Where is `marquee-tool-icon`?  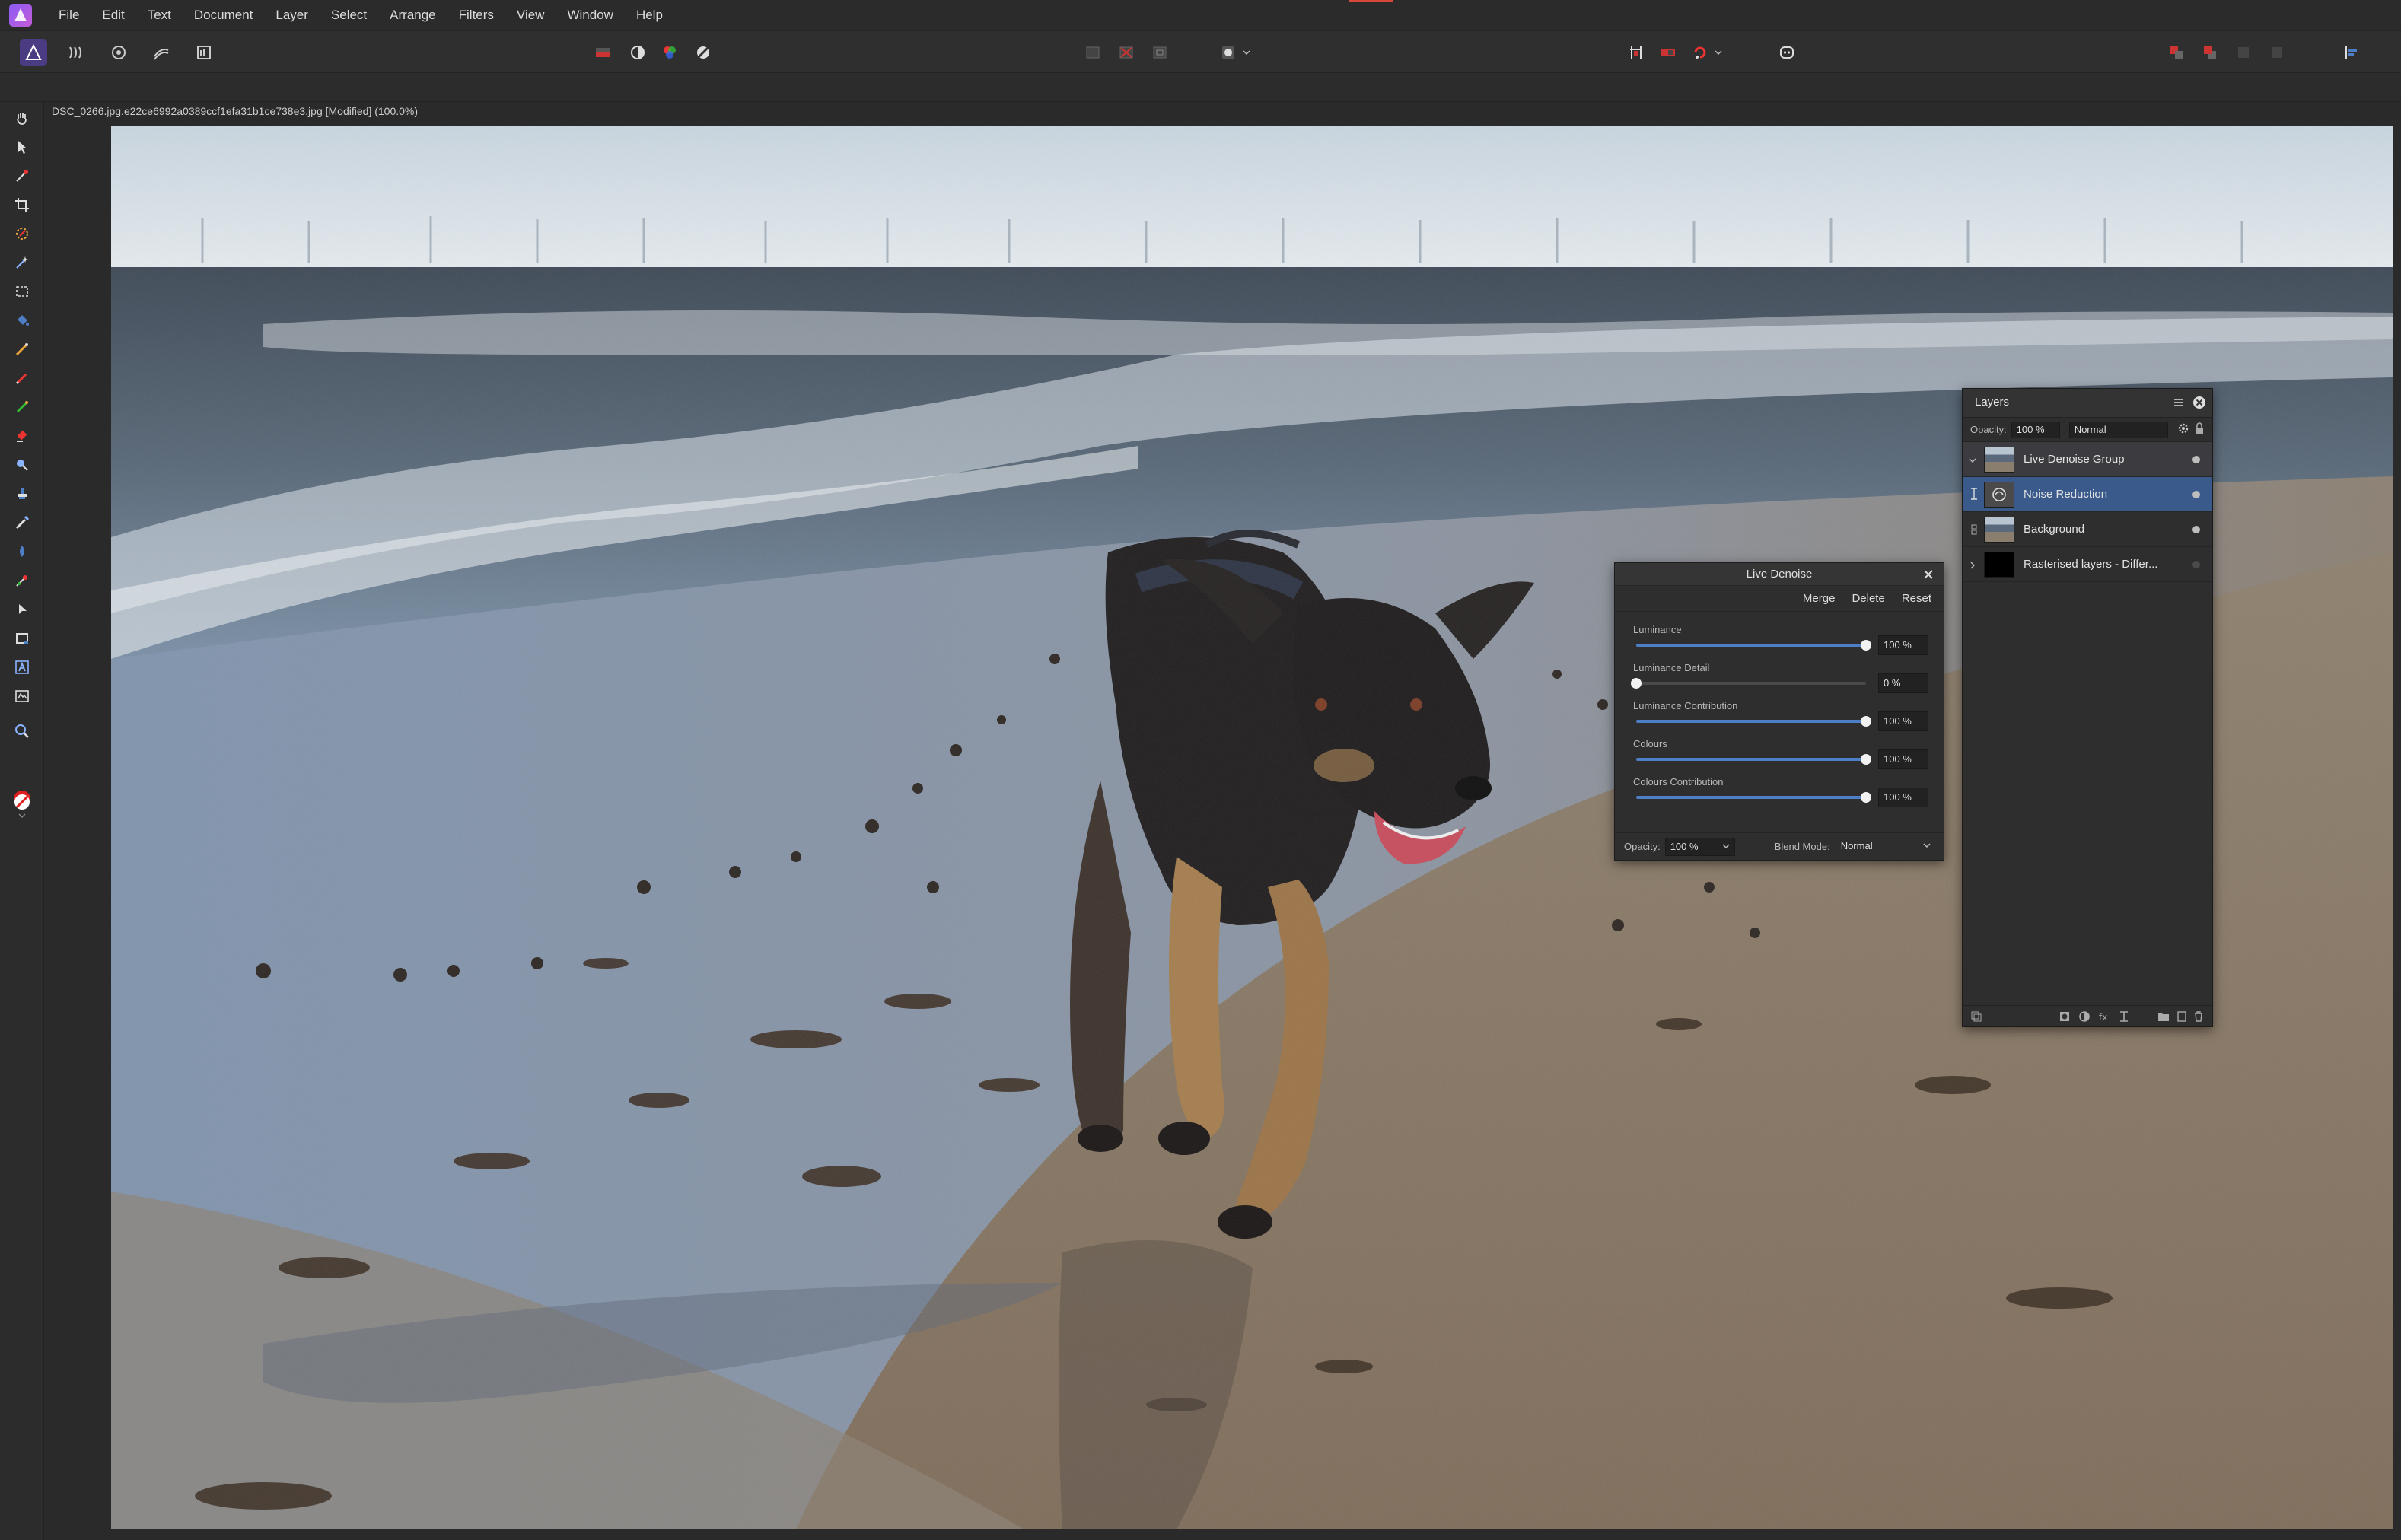
marquee-tool-icon is located at coordinates (22, 291).